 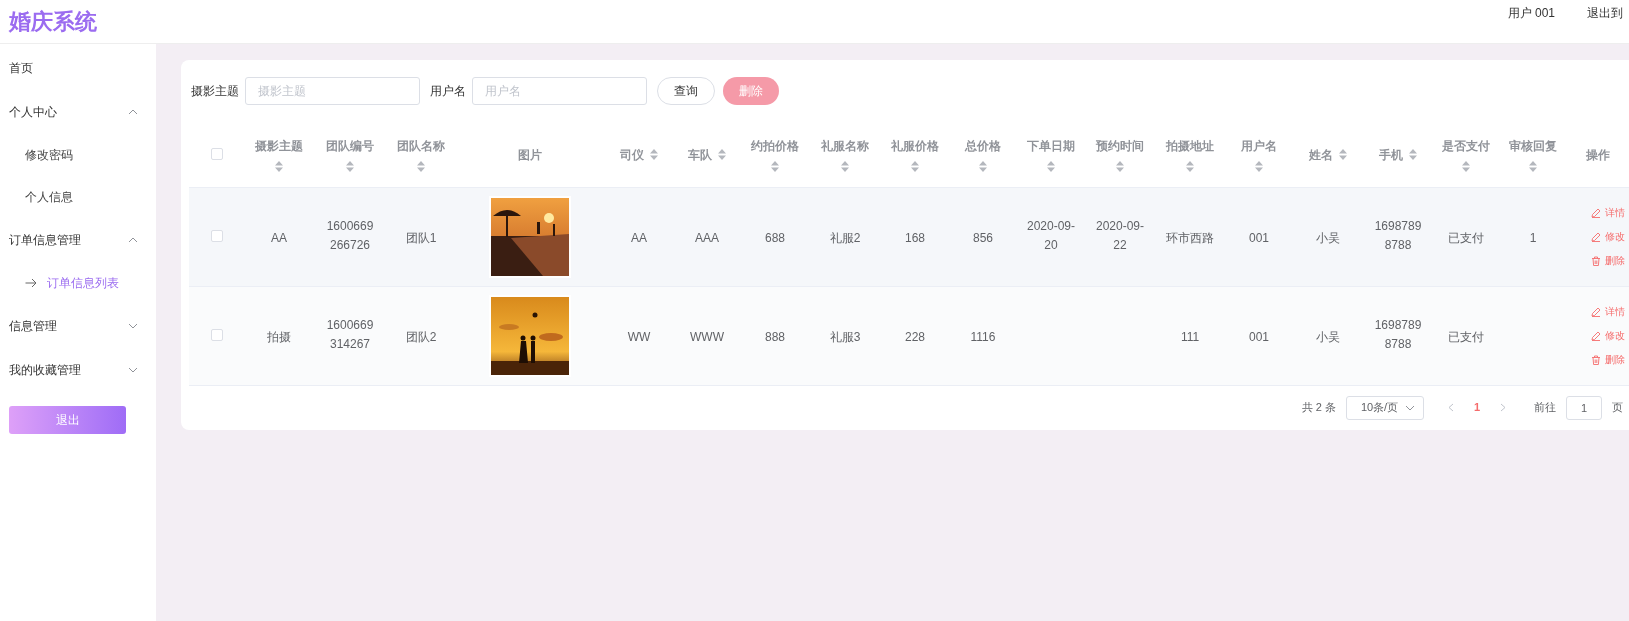 What do you see at coordinates (707, 238) in the screenshot?
I see `table-cell-text: AAA` at bounding box center [707, 238].